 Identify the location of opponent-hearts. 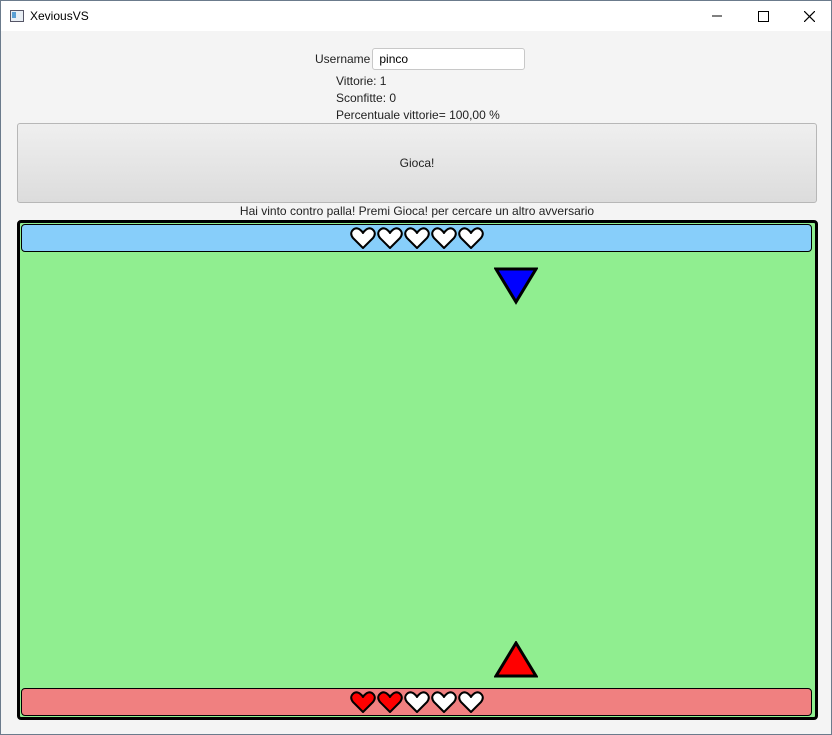
(416, 238).